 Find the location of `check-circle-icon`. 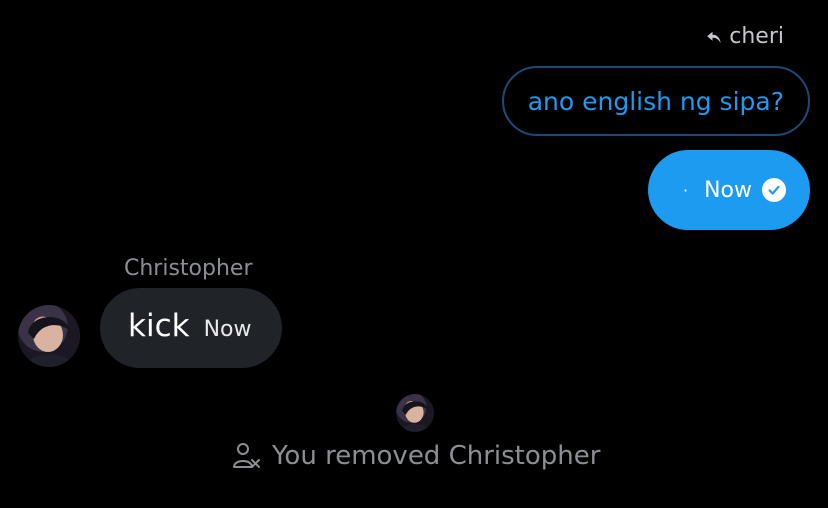

check-circle-icon is located at coordinates (774, 190).